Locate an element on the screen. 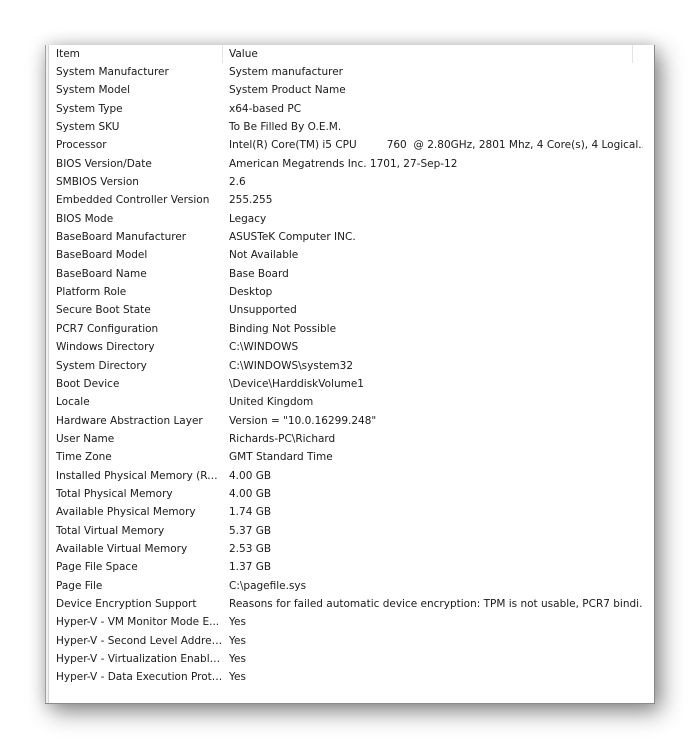  row-item-value: Unsupported is located at coordinates (263, 310).